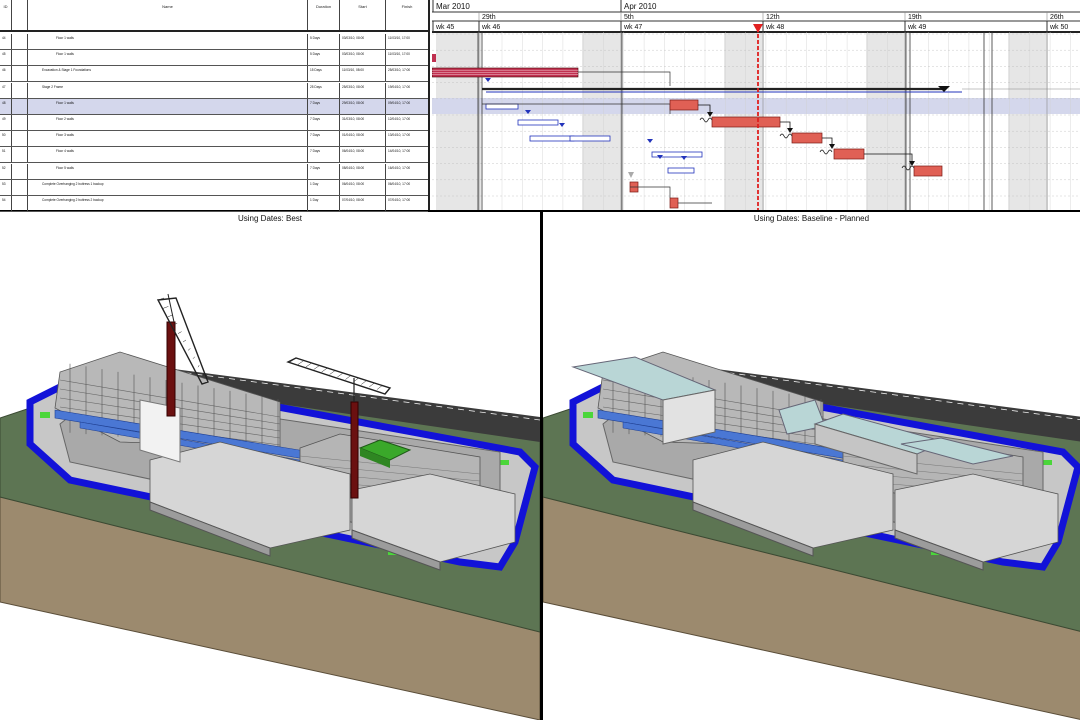 This screenshot has width=1080, height=720. Describe the element at coordinates (363, 171) in the screenshot. I see `task-start: 08/04/10, 08:00` at that location.